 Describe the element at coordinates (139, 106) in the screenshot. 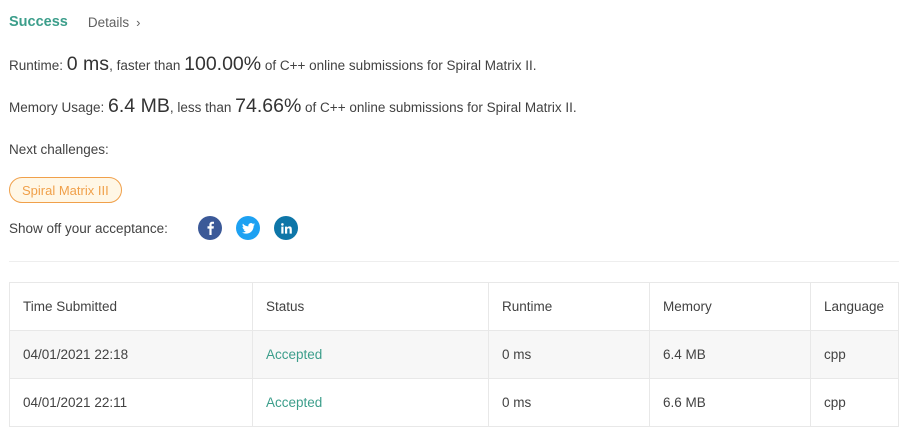

I see `memory-value: 6.4 MB` at that location.